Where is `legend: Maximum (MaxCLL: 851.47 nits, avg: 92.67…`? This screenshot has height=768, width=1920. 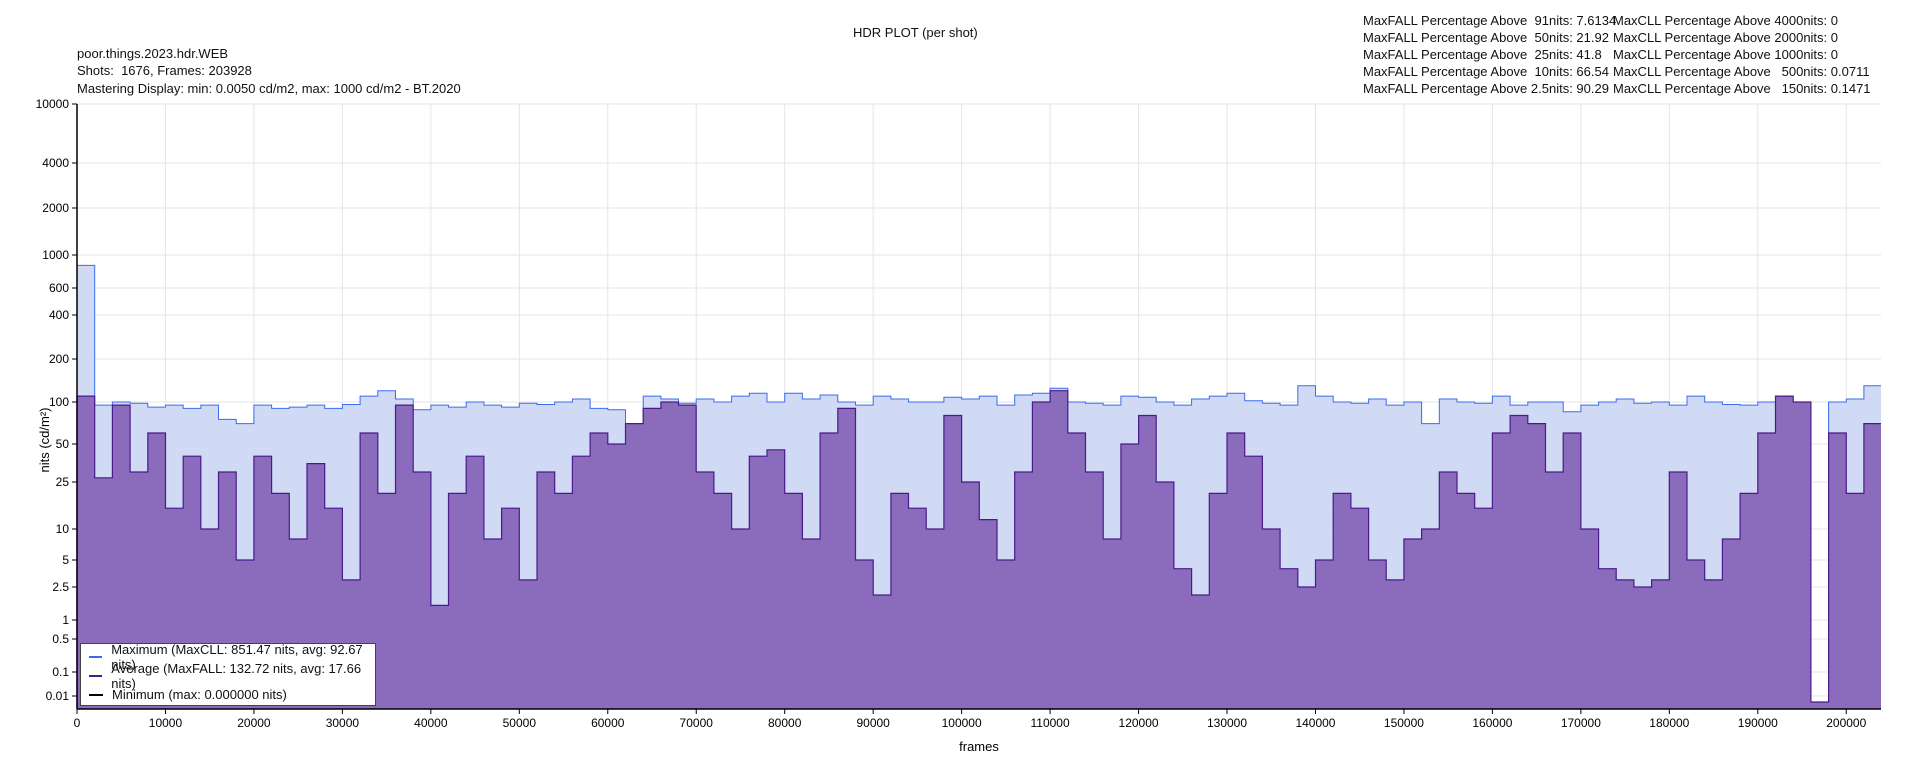 legend: Maximum (MaxCLL: 851.47 nits, avg: 92.67… is located at coordinates (228, 674).